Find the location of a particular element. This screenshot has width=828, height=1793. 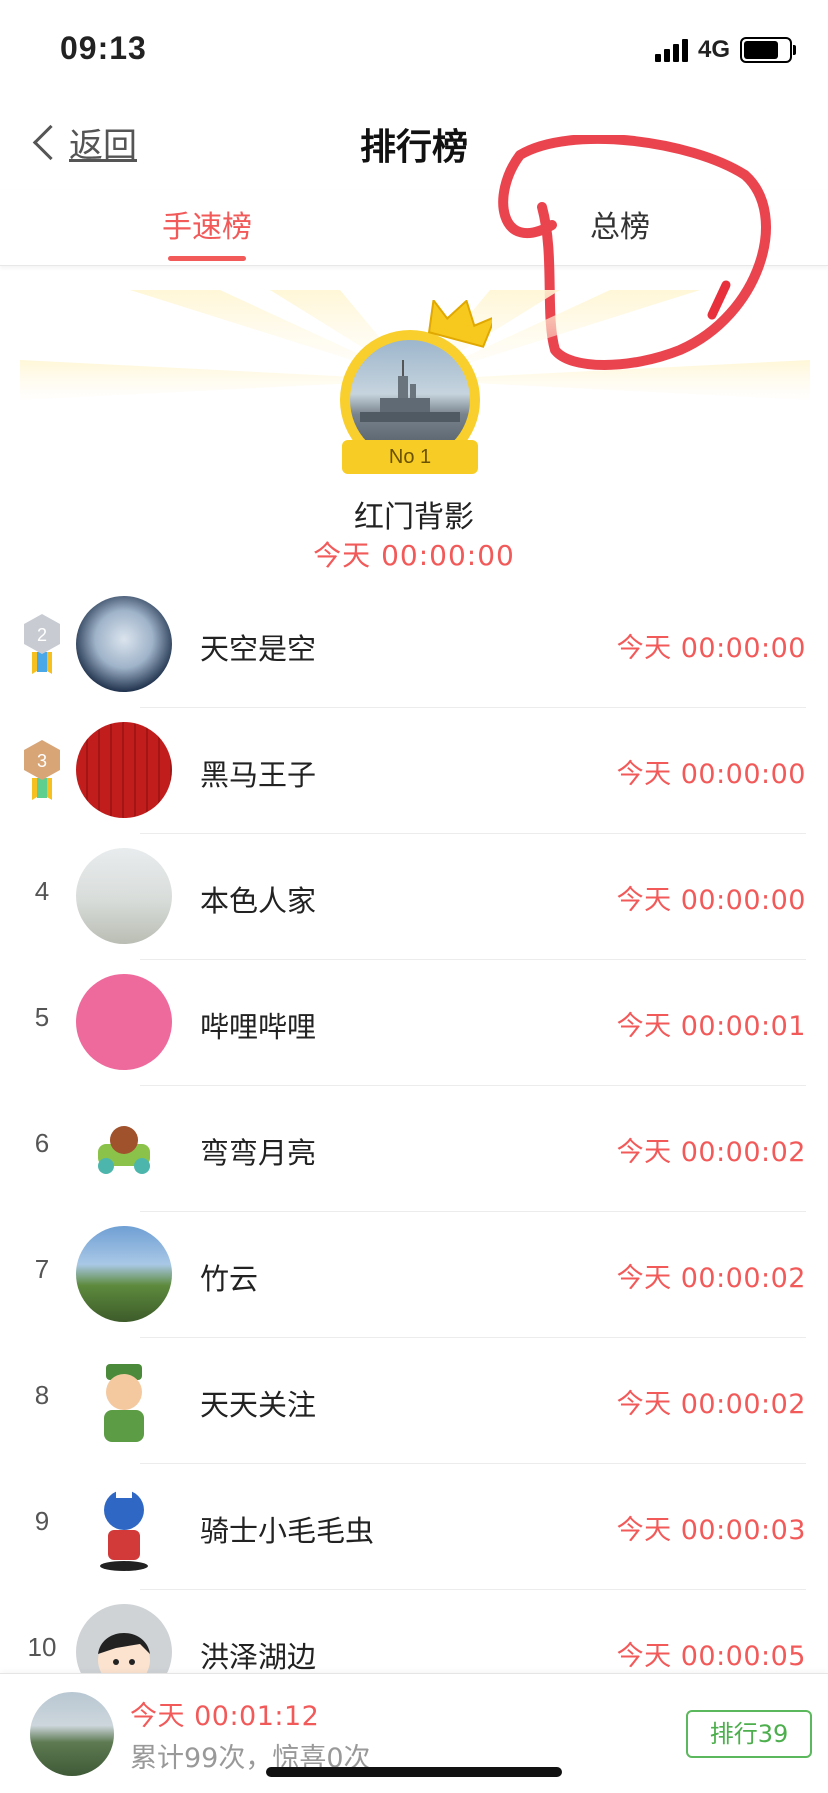

list-item: 8 天天关注 今天 00:00:02 is located at coordinates (414, 1401).